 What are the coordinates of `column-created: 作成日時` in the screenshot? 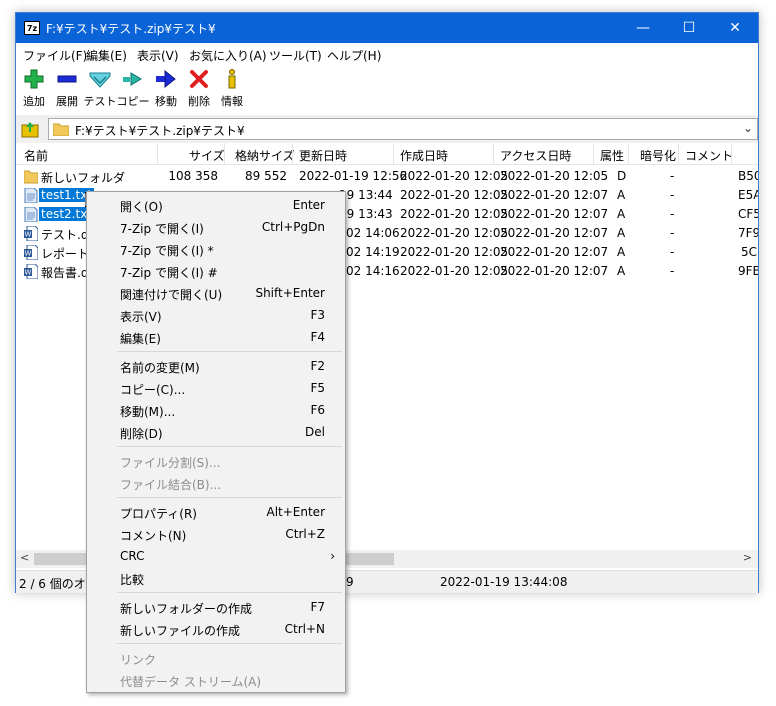 It's located at (424, 155).